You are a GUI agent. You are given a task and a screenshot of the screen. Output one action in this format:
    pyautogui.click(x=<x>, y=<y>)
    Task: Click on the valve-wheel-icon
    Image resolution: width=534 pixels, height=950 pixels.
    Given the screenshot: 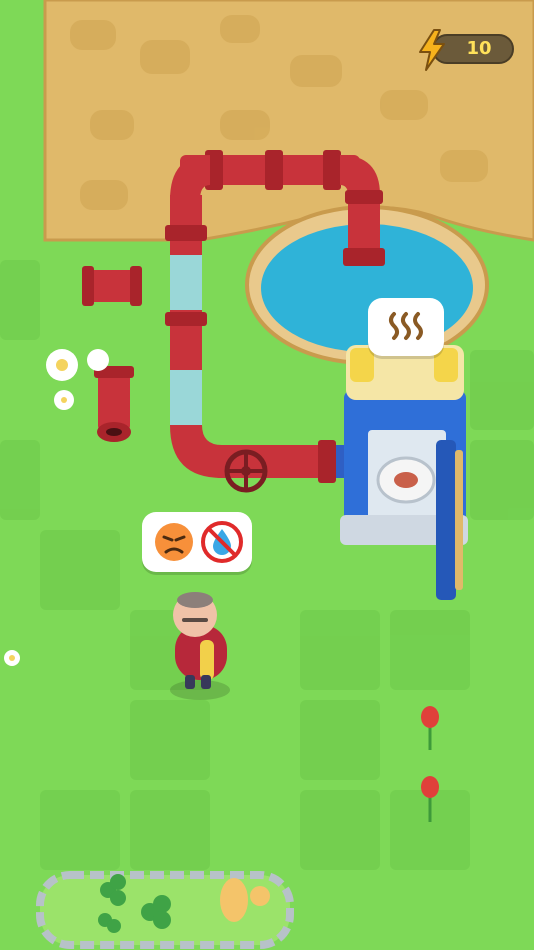 What is the action you would take?
    pyautogui.click(x=246, y=471)
    